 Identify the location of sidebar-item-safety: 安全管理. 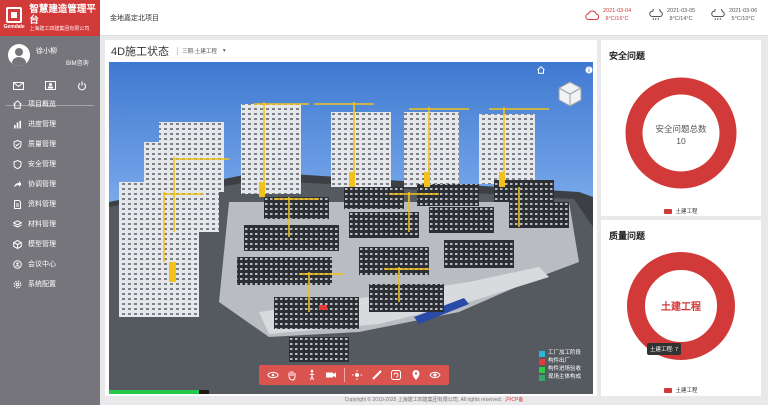
(50, 164).